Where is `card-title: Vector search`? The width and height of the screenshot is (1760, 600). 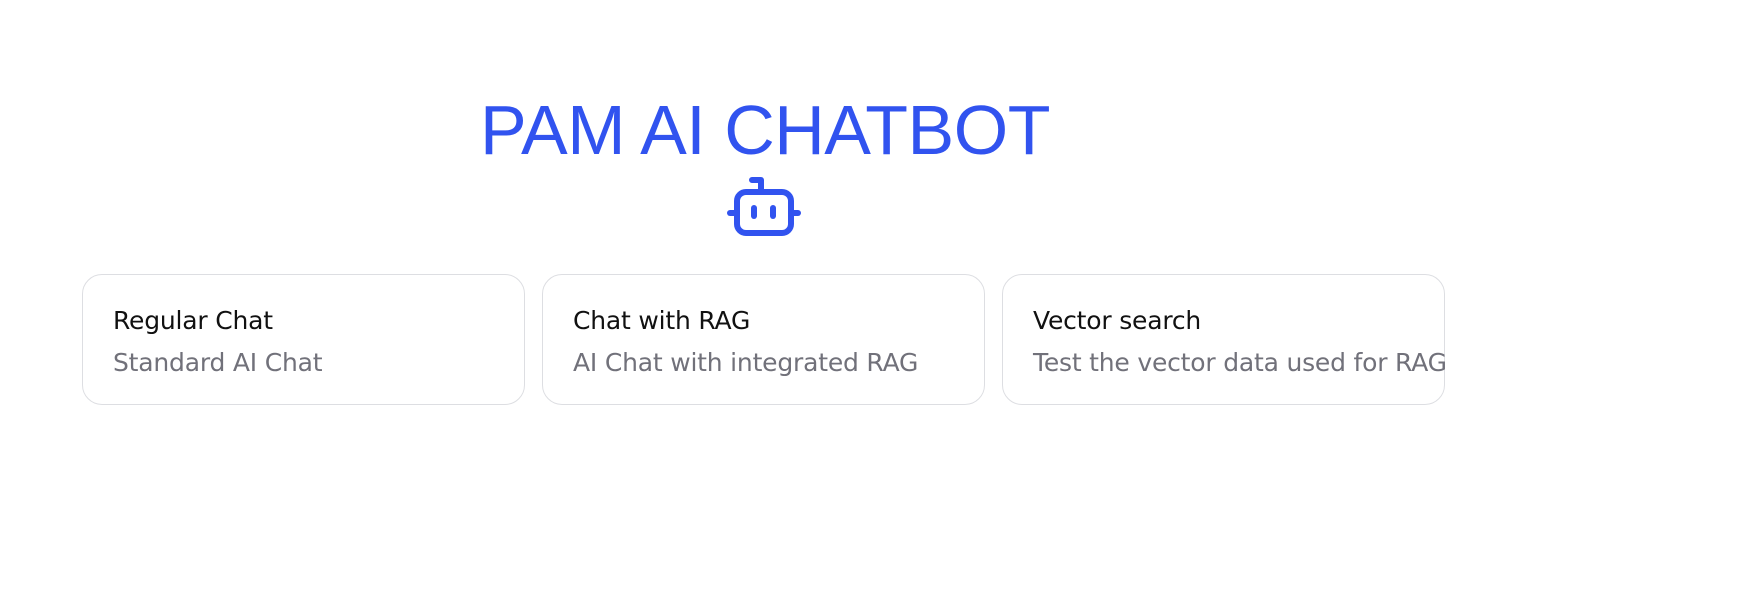 card-title: Vector search is located at coordinates (1117, 320).